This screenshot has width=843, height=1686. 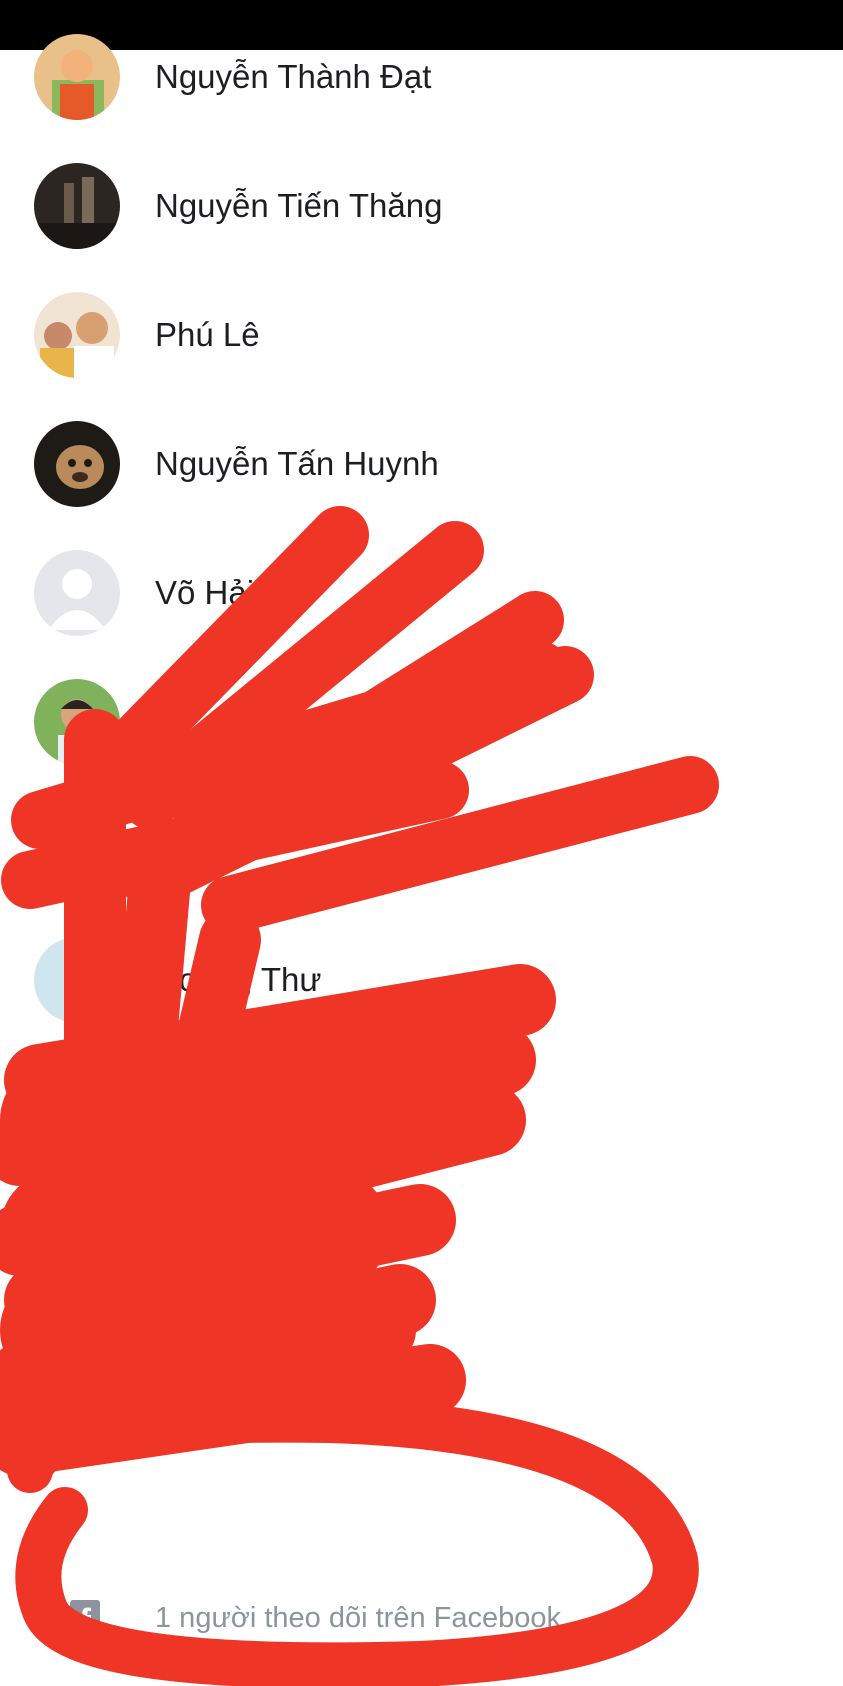 I want to click on followers-count-text: 1 người theo dõi trên Facebook, so click(x=358, y=1618).